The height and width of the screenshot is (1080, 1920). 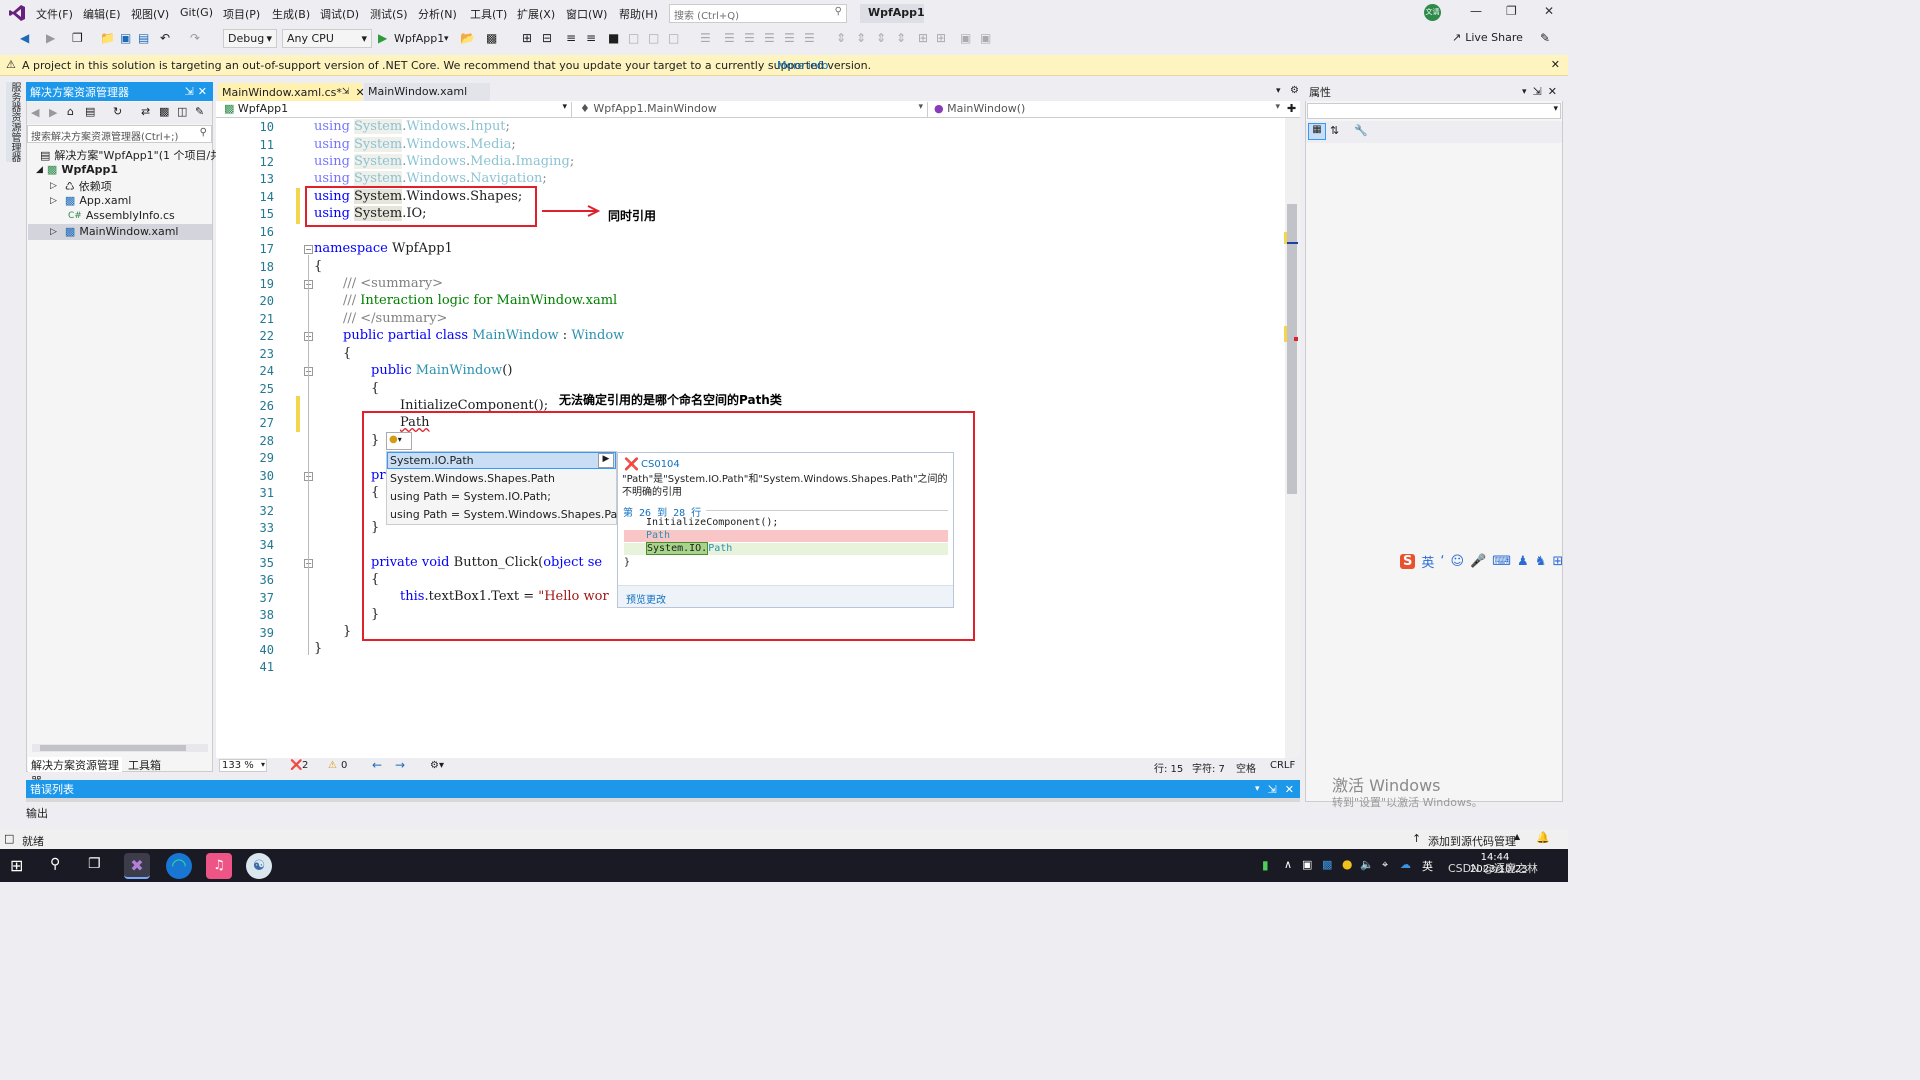 What do you see at coordinates (633, 38) in the screenshot?
I see `bookmark-prev-icon: □` at bounding box center [633, 38].